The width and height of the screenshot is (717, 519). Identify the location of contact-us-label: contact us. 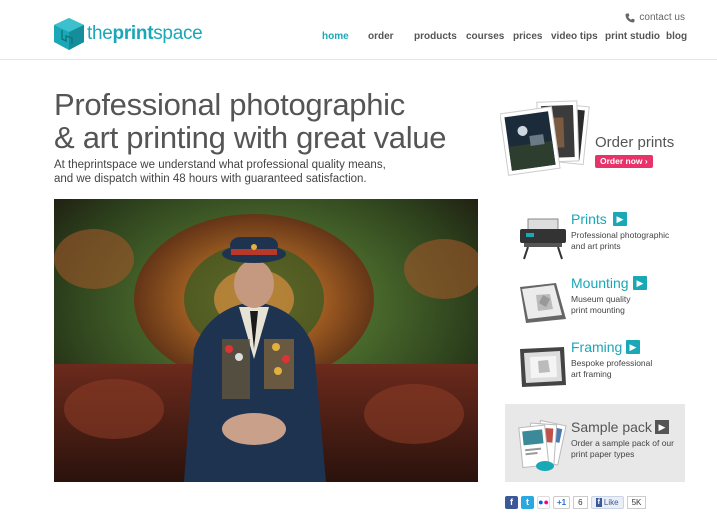
(662, 17).